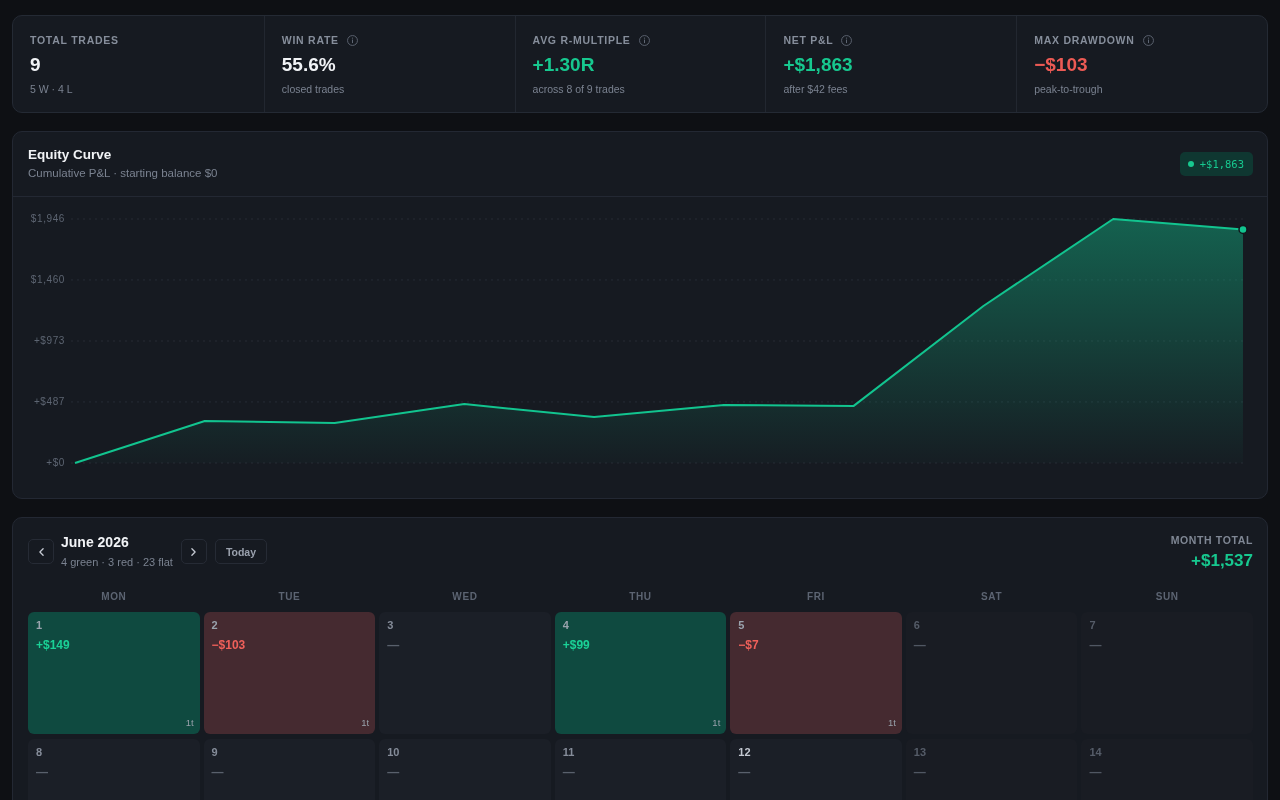 This screenshot has width=1280, height=800. What do you see at coordinates (1211, 540) in the screenshot?
I see `month-total-label: MONTH TOTAL` at bounding box center [1211, 540].